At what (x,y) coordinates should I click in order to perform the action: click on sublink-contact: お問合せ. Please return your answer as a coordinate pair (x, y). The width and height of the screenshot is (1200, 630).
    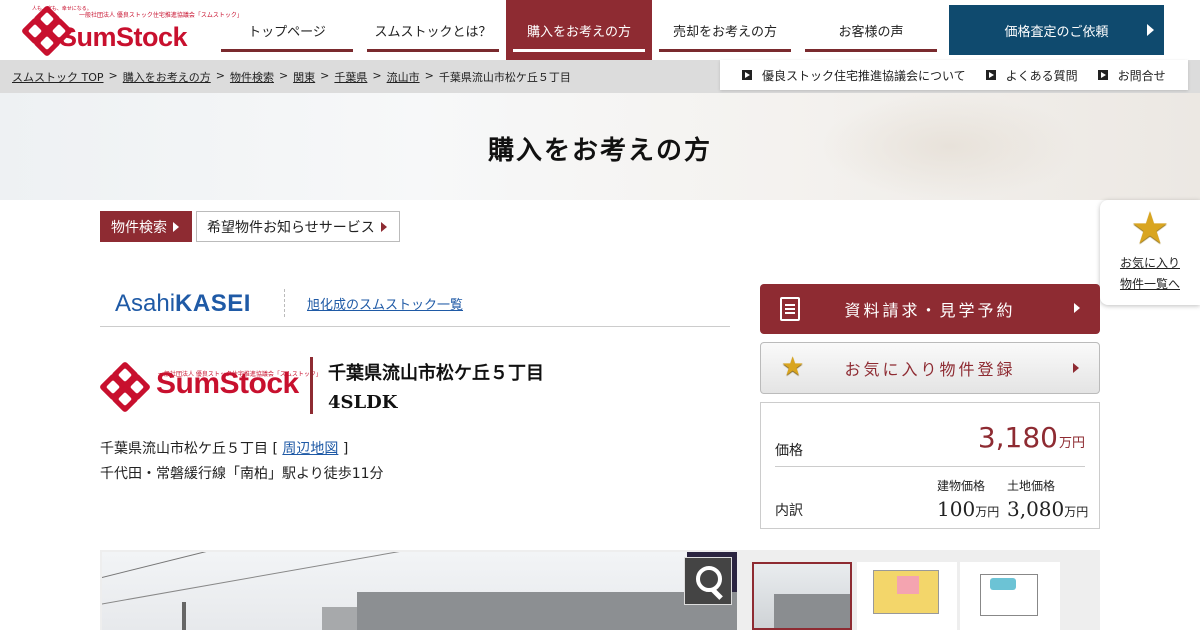
    Looking at the image, I should click on (1131, 75).